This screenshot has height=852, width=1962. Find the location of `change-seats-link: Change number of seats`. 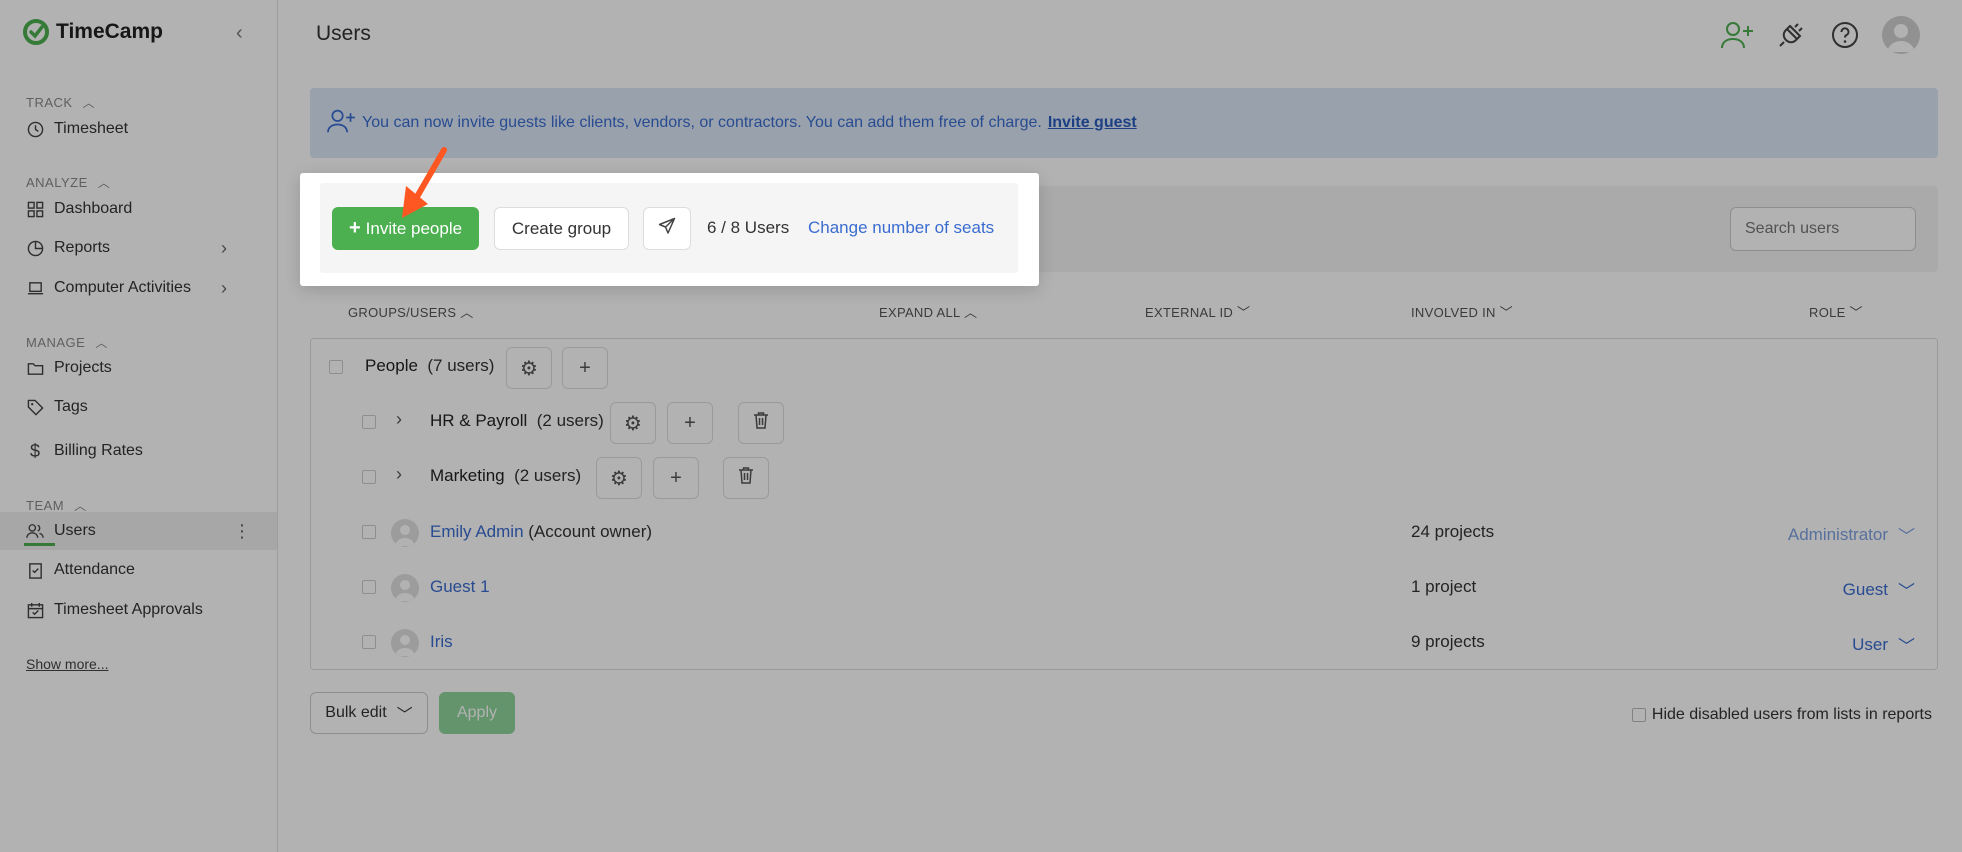

change-seats-link: Change number of seats is located at coordinates (901, 228).